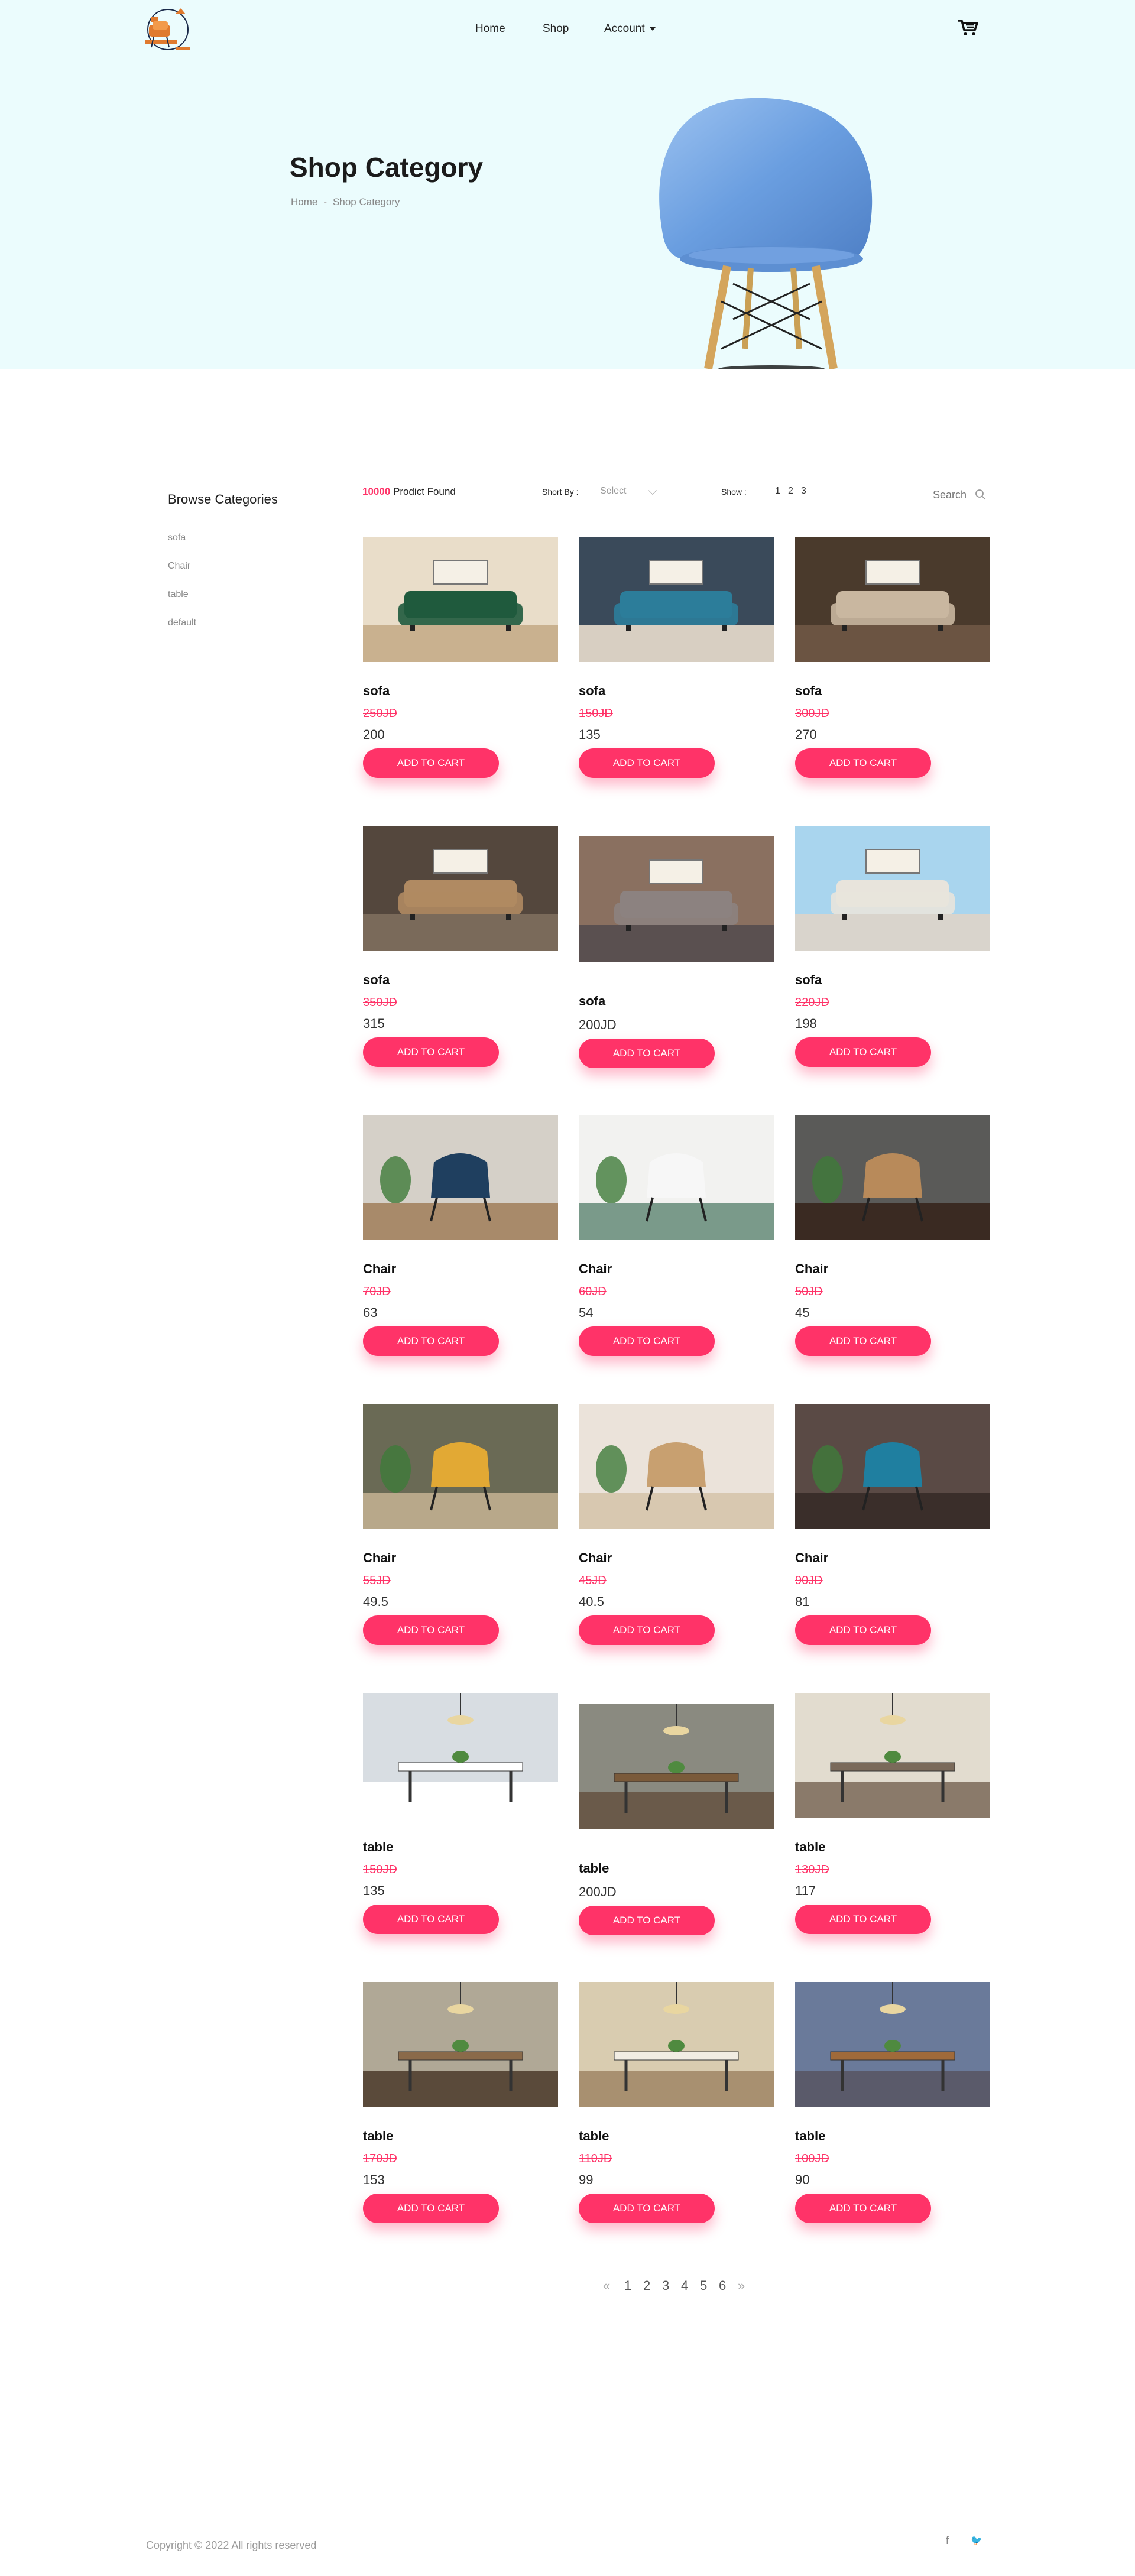 Image resolution: width=1135 pixels, height=2576 pixels. Describe the element at coordinates (424, 491) in the screenshot. I see `product-count-label: Prodict Found` at that location.